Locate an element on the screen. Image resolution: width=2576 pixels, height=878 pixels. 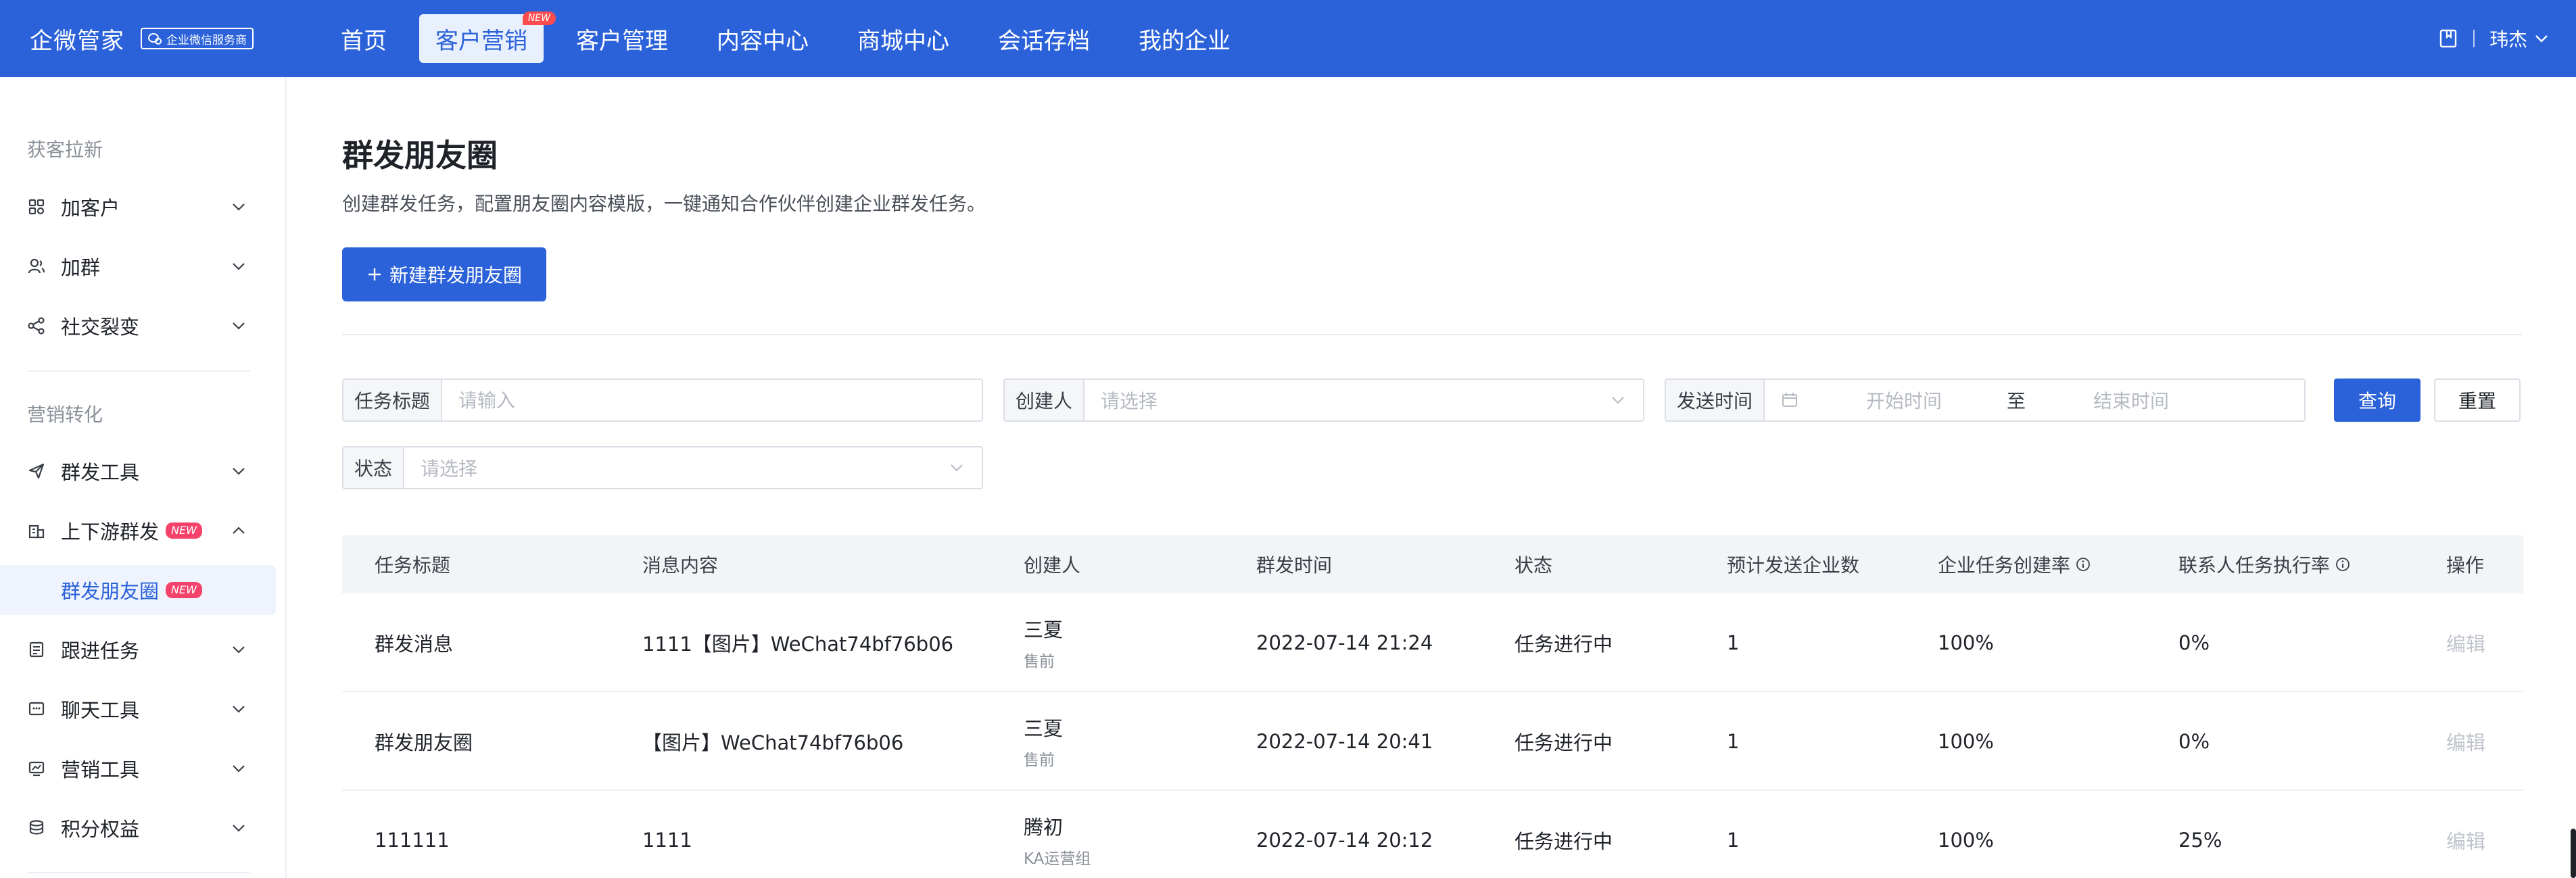
cell-title: 群发朋友圈 is located at coordinates (424, 742).